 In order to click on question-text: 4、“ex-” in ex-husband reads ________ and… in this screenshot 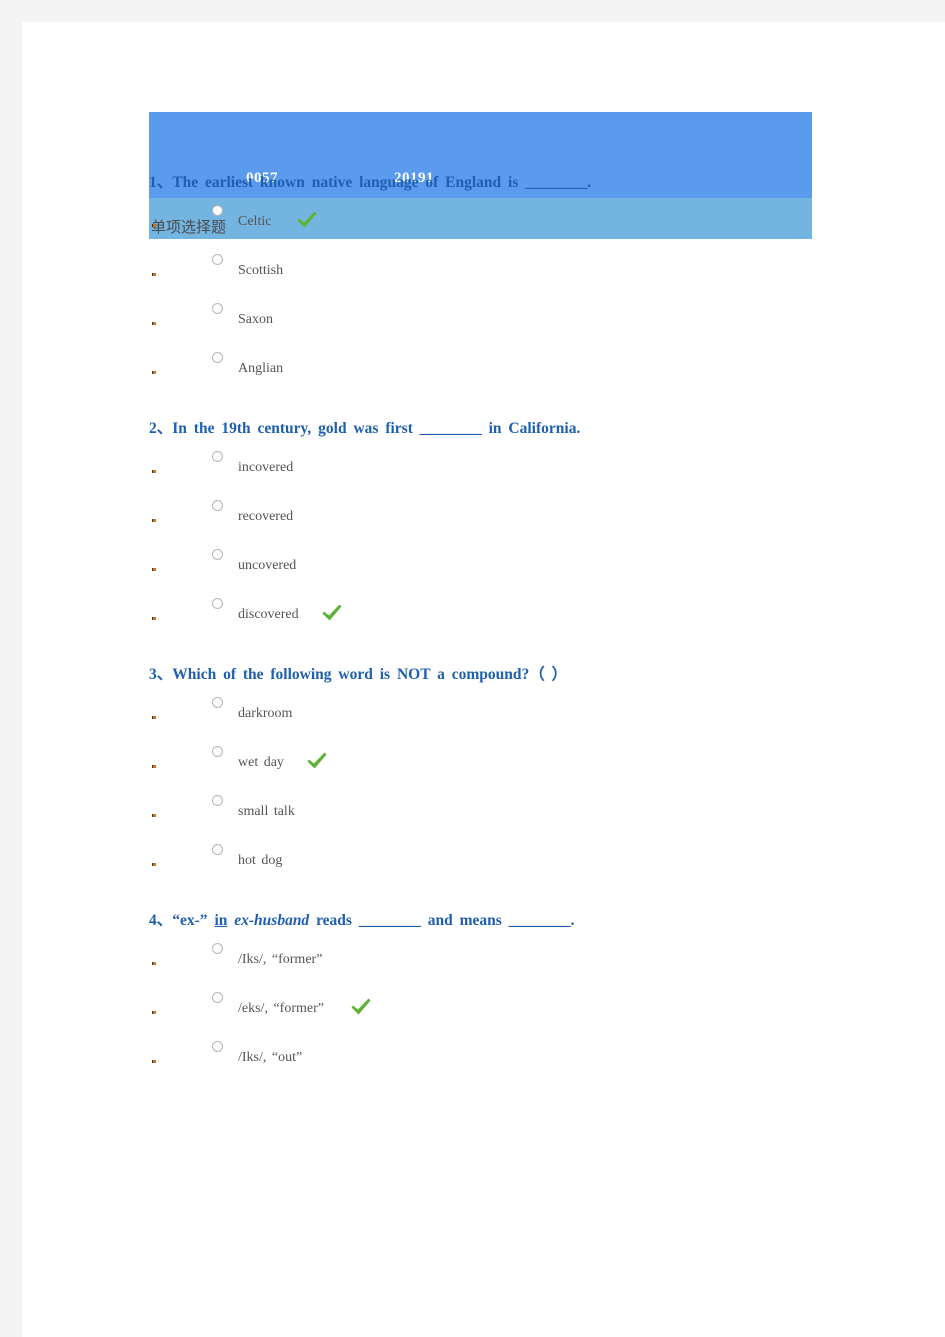, I will do `click(539, 921)`.